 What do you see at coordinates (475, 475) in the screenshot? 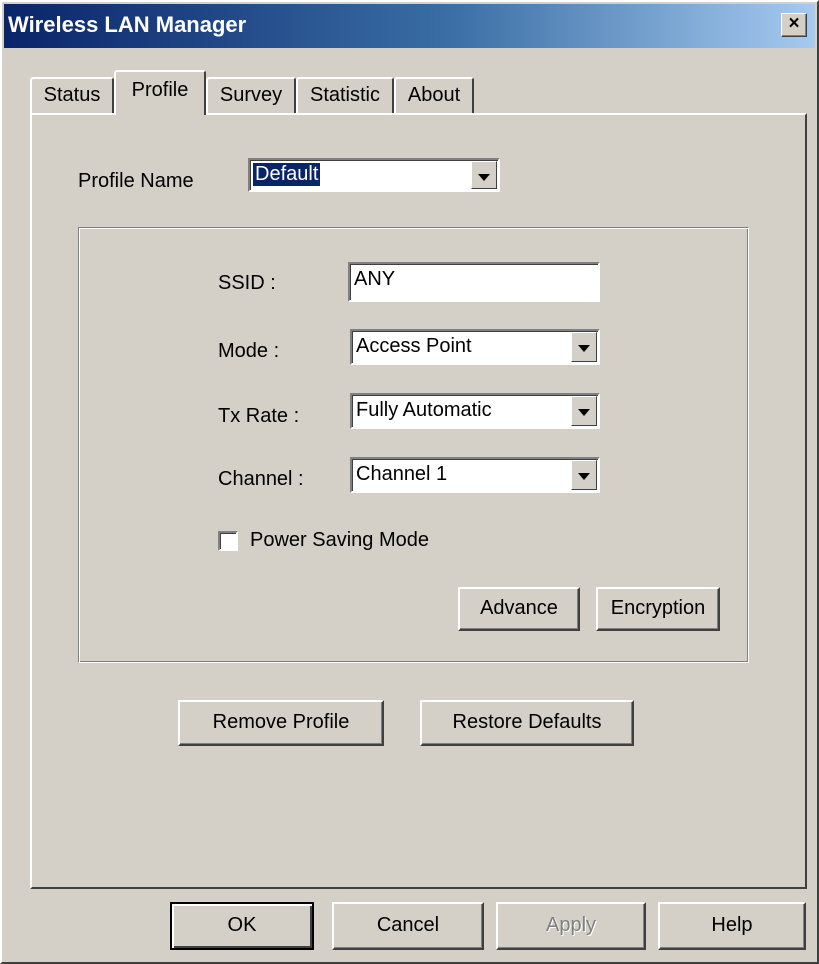
I see `channel-dropdown: Channel 1` at bounding box center [475, 475].